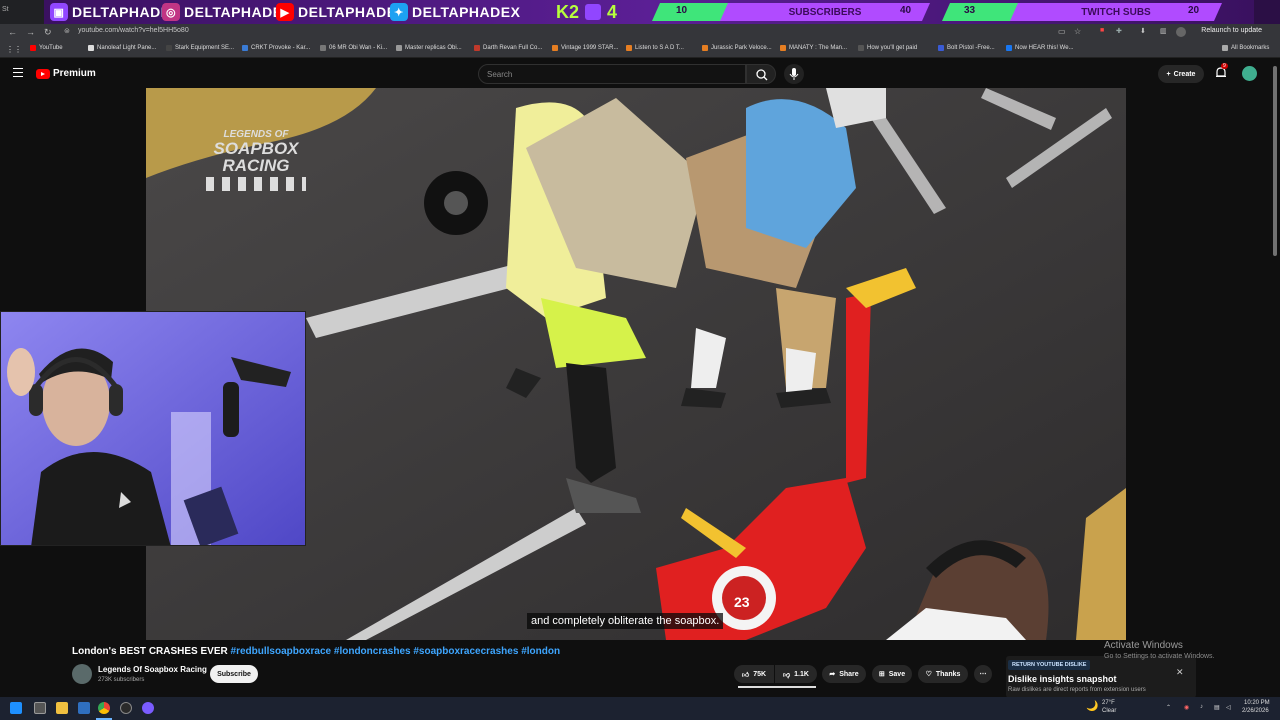 The height and width of the screenshot is (720, 1280). Describe the element at coordinates (761, 74) in the screenshot. I see `search-button` at that location.